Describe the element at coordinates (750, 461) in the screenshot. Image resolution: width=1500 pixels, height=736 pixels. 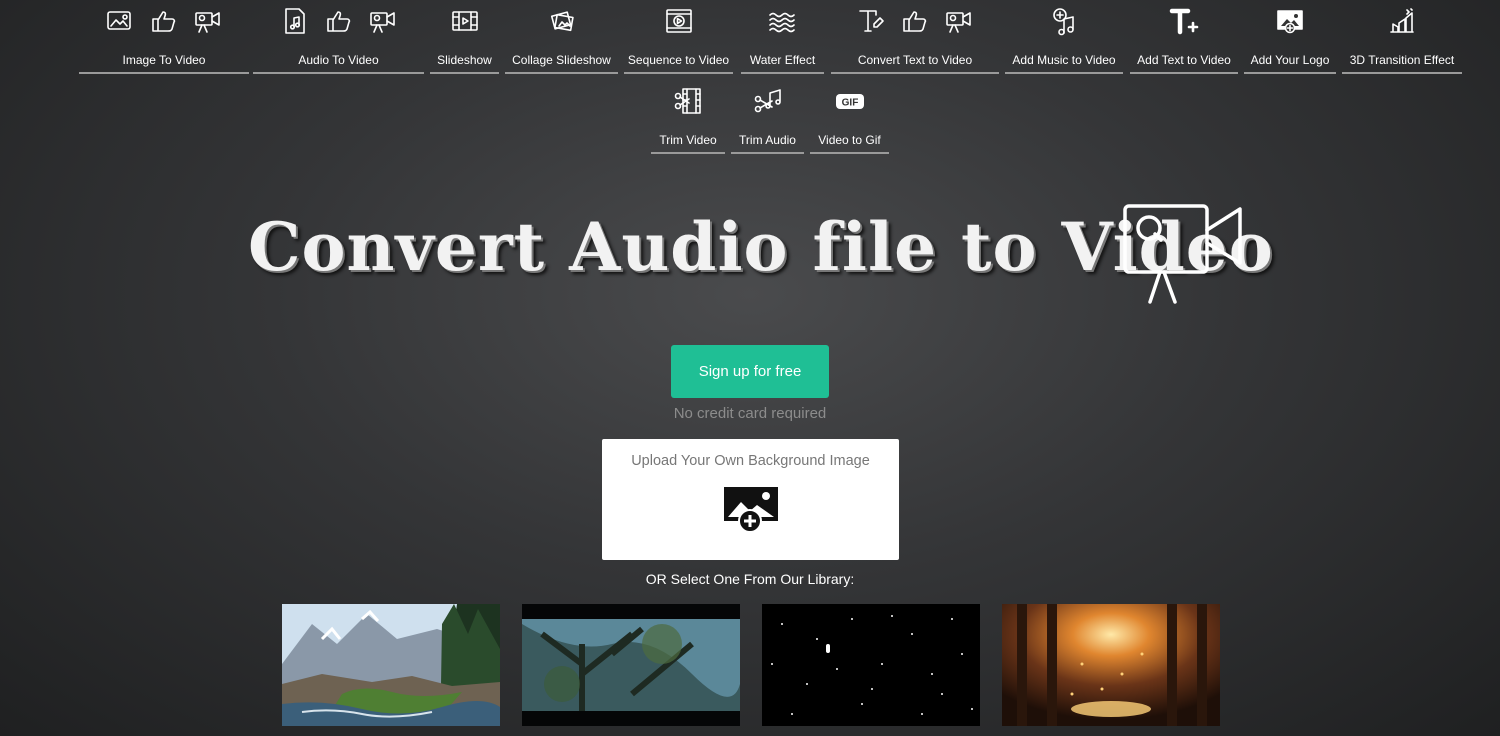
I see `upload-label: Upload Your Own Background Image` at that location.